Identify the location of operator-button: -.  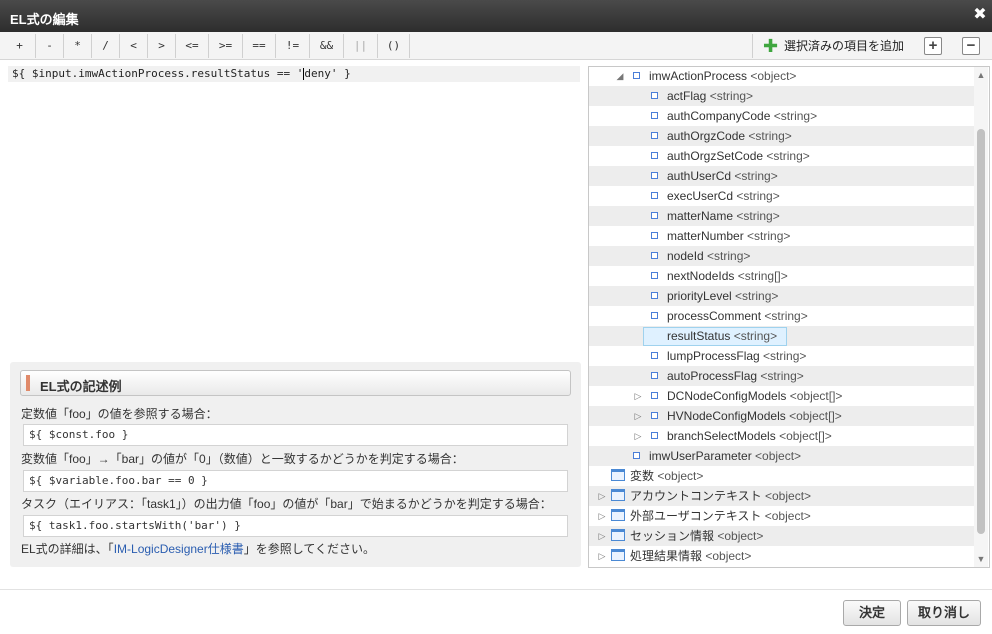
(50, 46).